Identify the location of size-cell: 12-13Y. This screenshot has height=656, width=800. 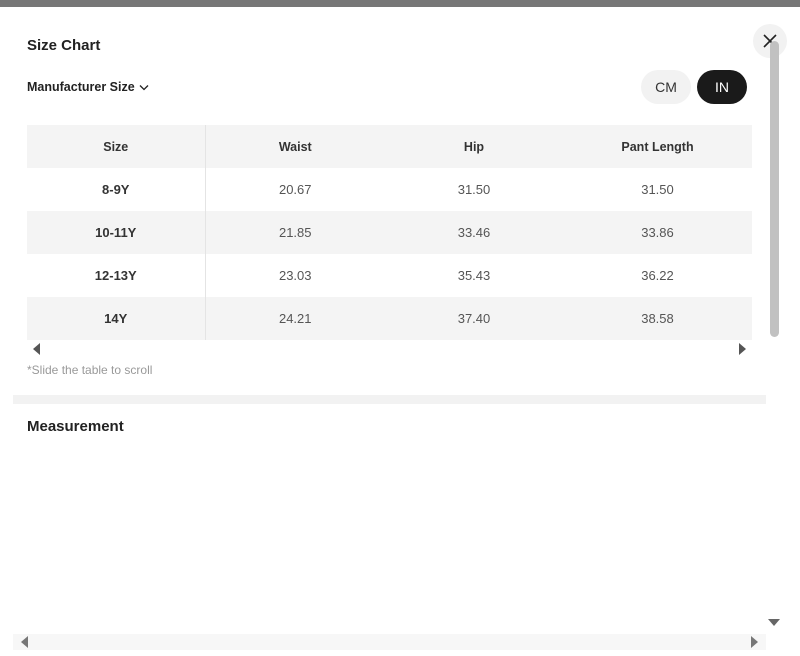
(116, 275).